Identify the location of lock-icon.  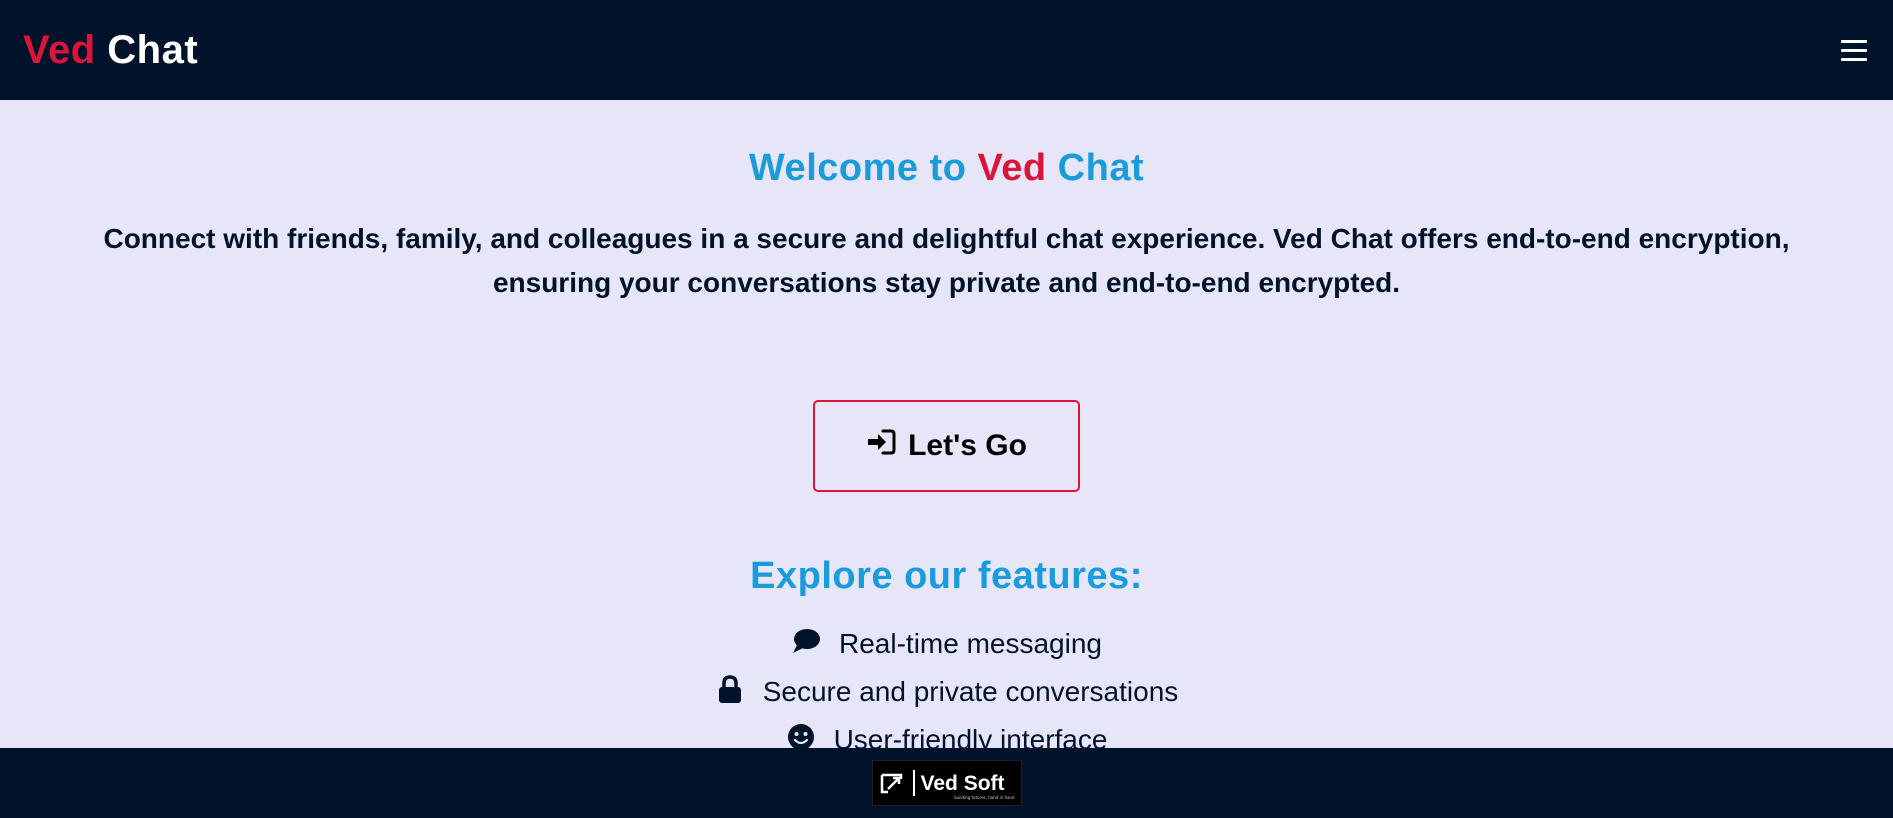
(730, 692).